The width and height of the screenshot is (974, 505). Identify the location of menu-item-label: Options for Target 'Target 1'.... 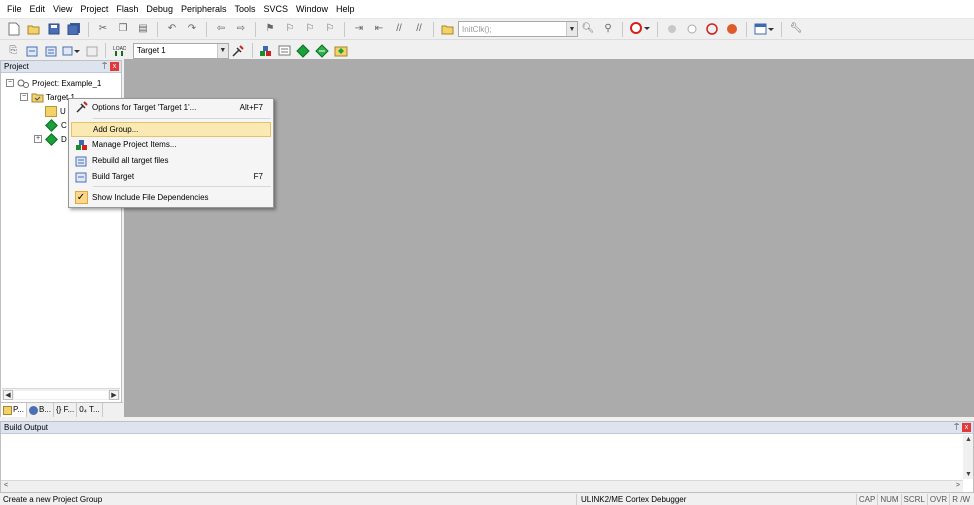
(144, 107).